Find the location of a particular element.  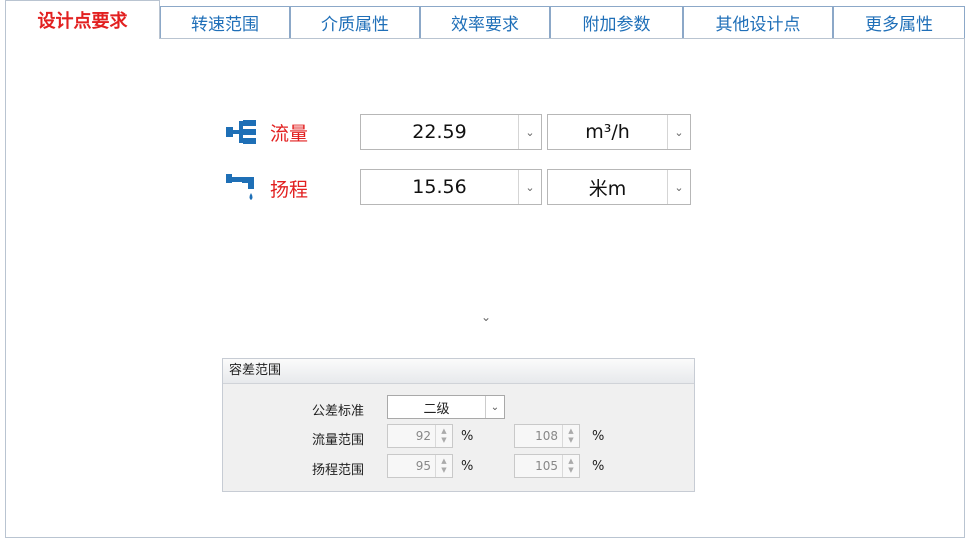

tab-more-properties: 更多属性 is located at coordinates (899, 22).